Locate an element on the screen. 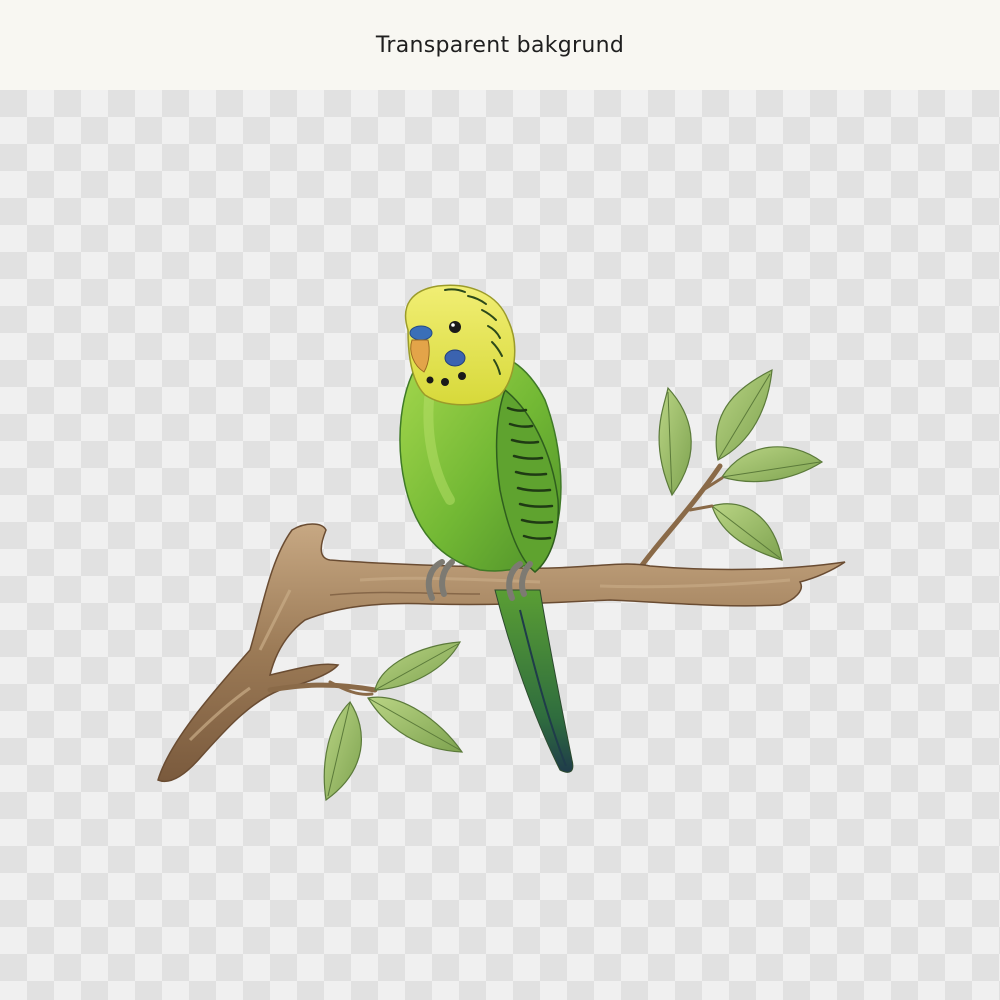 Image resolution: width=1000 pixels, height=1000 pixels. bird-head is located at coordinates (460, 345).